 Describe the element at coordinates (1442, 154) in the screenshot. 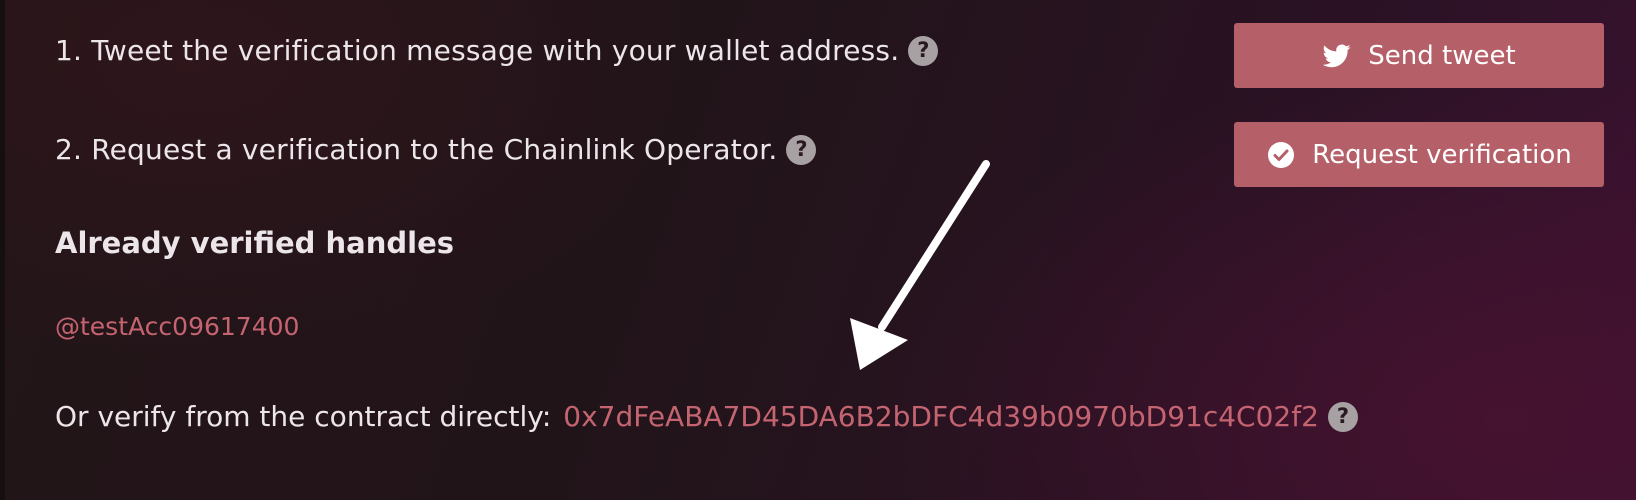

I see `request-verification-label: Request verification` at that location.